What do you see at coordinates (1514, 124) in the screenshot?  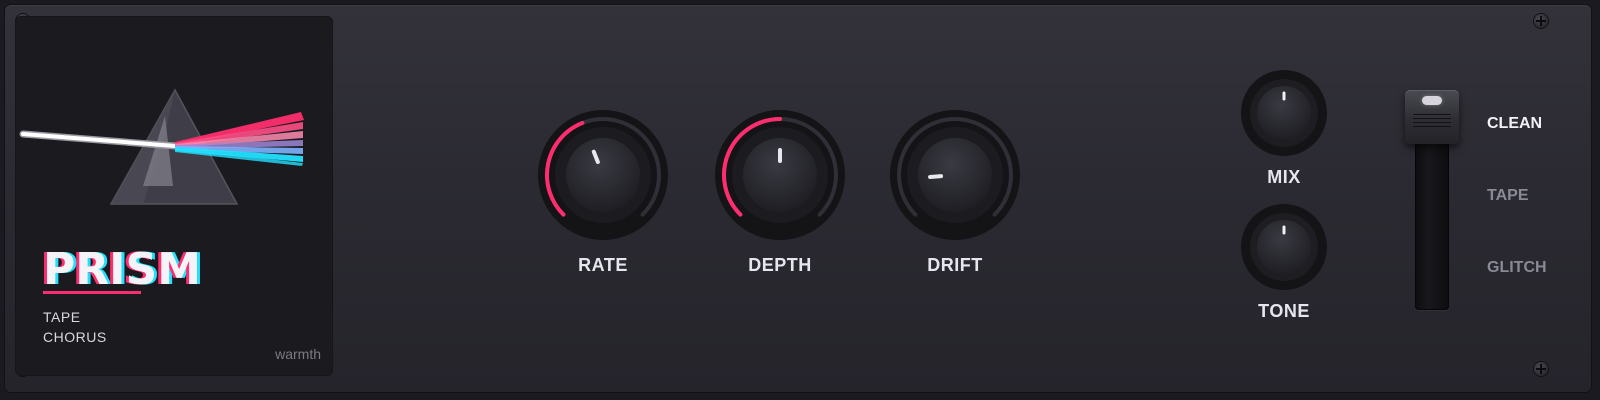 I see `mode-option-clean: CLEAN` at bounding box center [1514, 124].